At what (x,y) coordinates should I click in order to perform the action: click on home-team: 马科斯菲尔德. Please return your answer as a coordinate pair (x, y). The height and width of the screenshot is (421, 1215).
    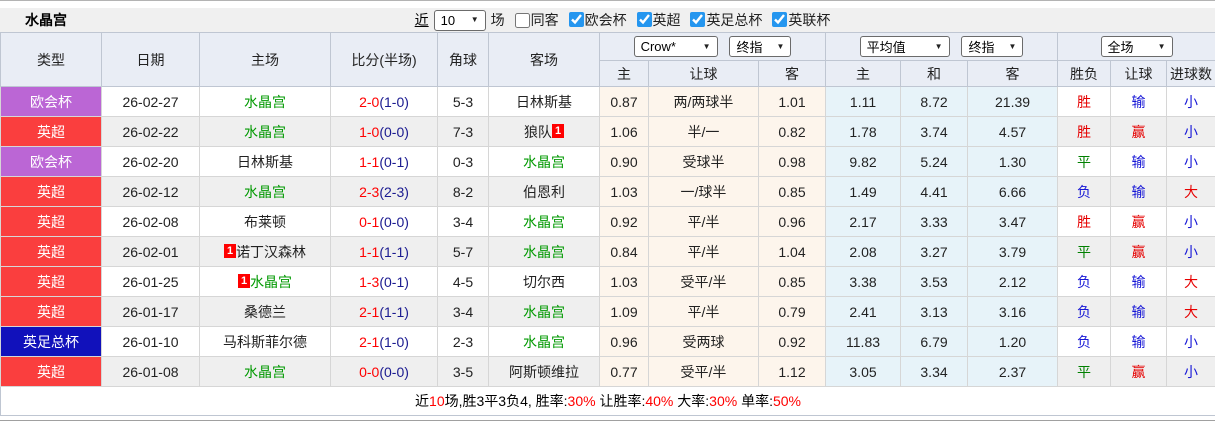
    Looking at the image, I should click on (265, 342).